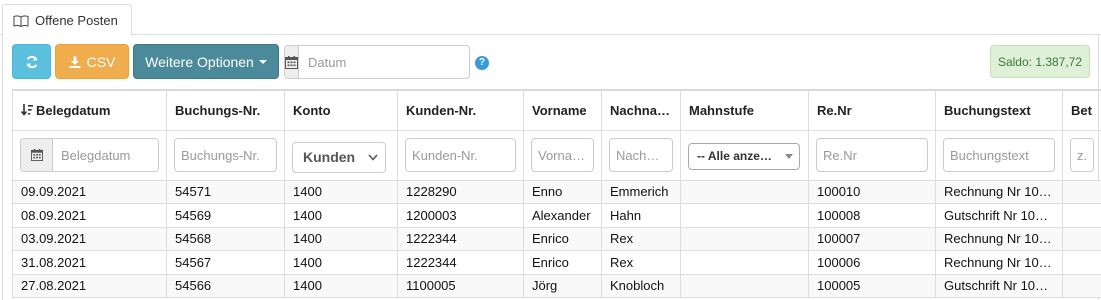 The height and width of the screenshot is (300, 1101). What do you see at coordinates (329, 157) in the screenshot?
I see `konto-filter-value: Kunden` at bounding box center [329, 157].